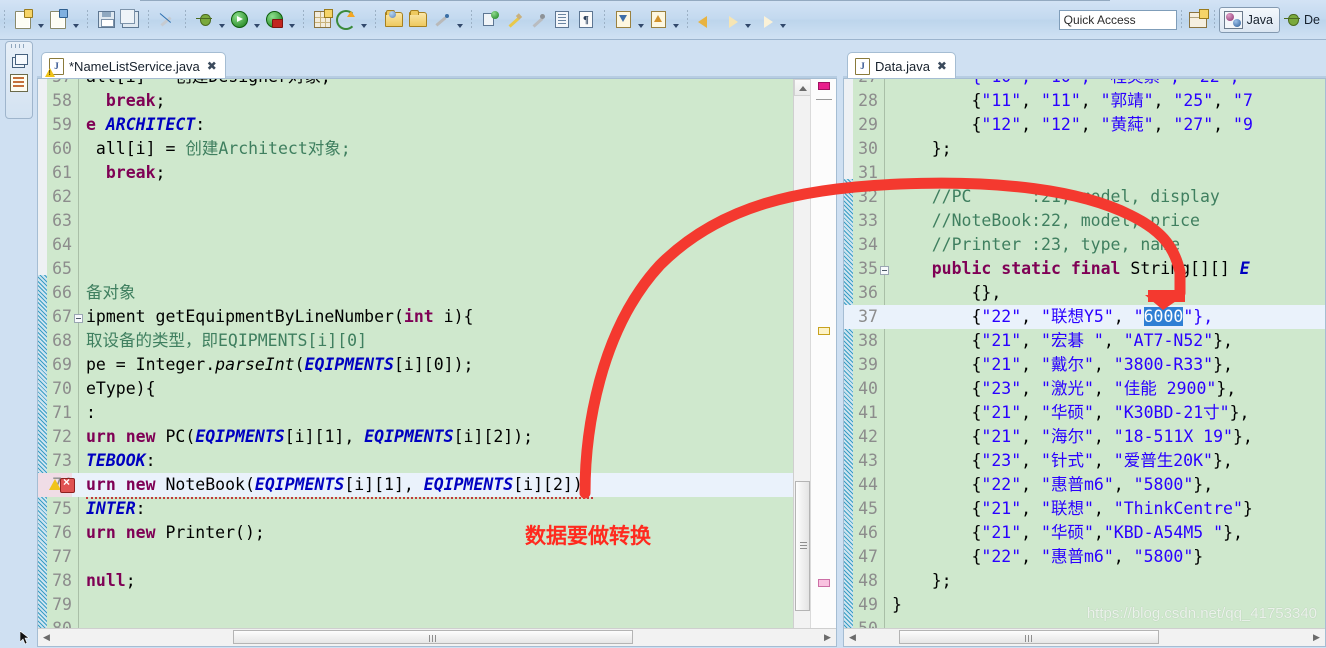  Describe the element at coordinates (640, 20) in the screenshot. I see `next-annotation-dropdown` at that location.